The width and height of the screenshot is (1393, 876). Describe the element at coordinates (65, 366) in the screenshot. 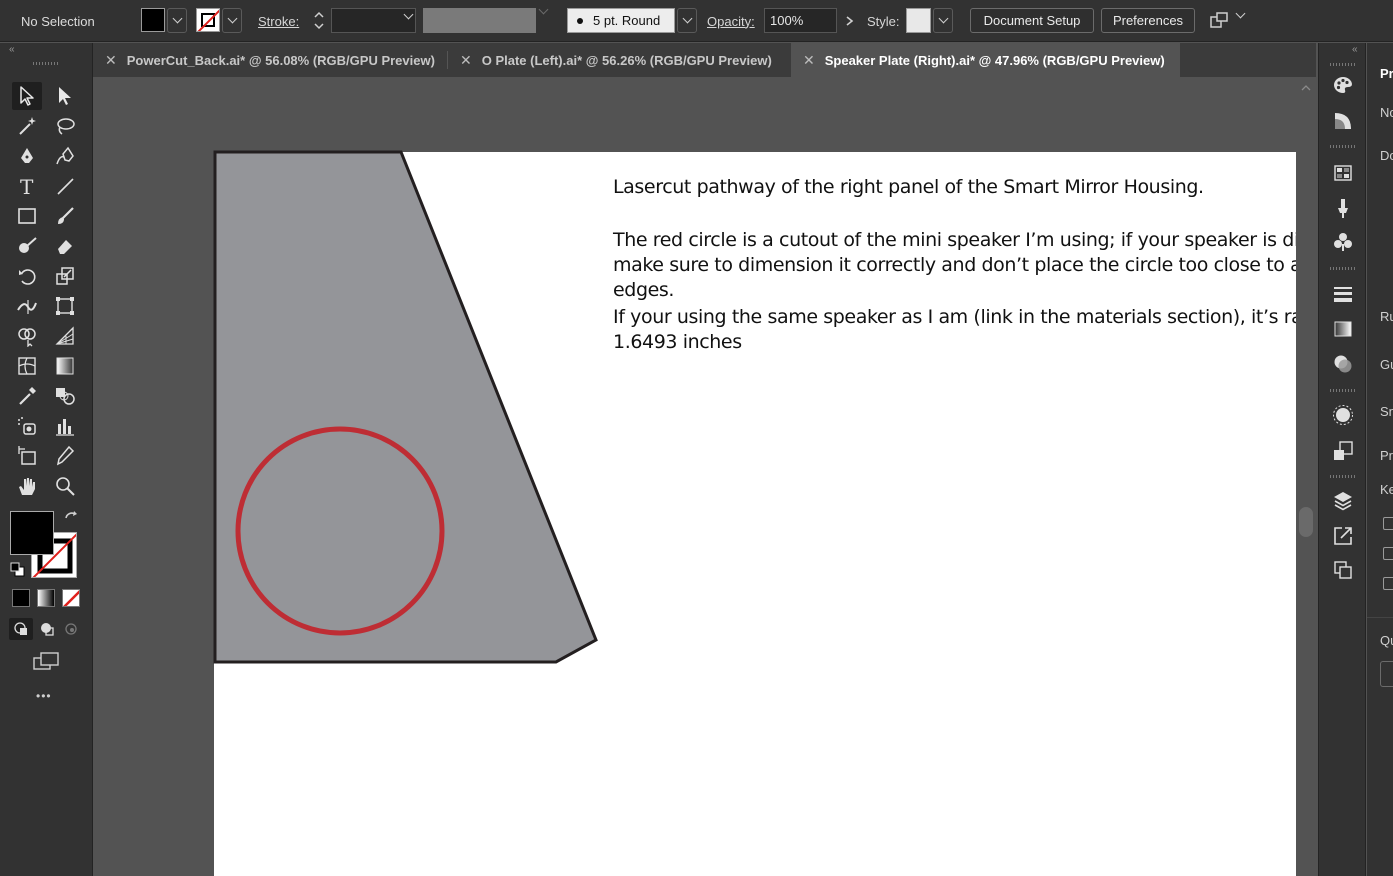

I see `gradient-tool-icon` at that location.